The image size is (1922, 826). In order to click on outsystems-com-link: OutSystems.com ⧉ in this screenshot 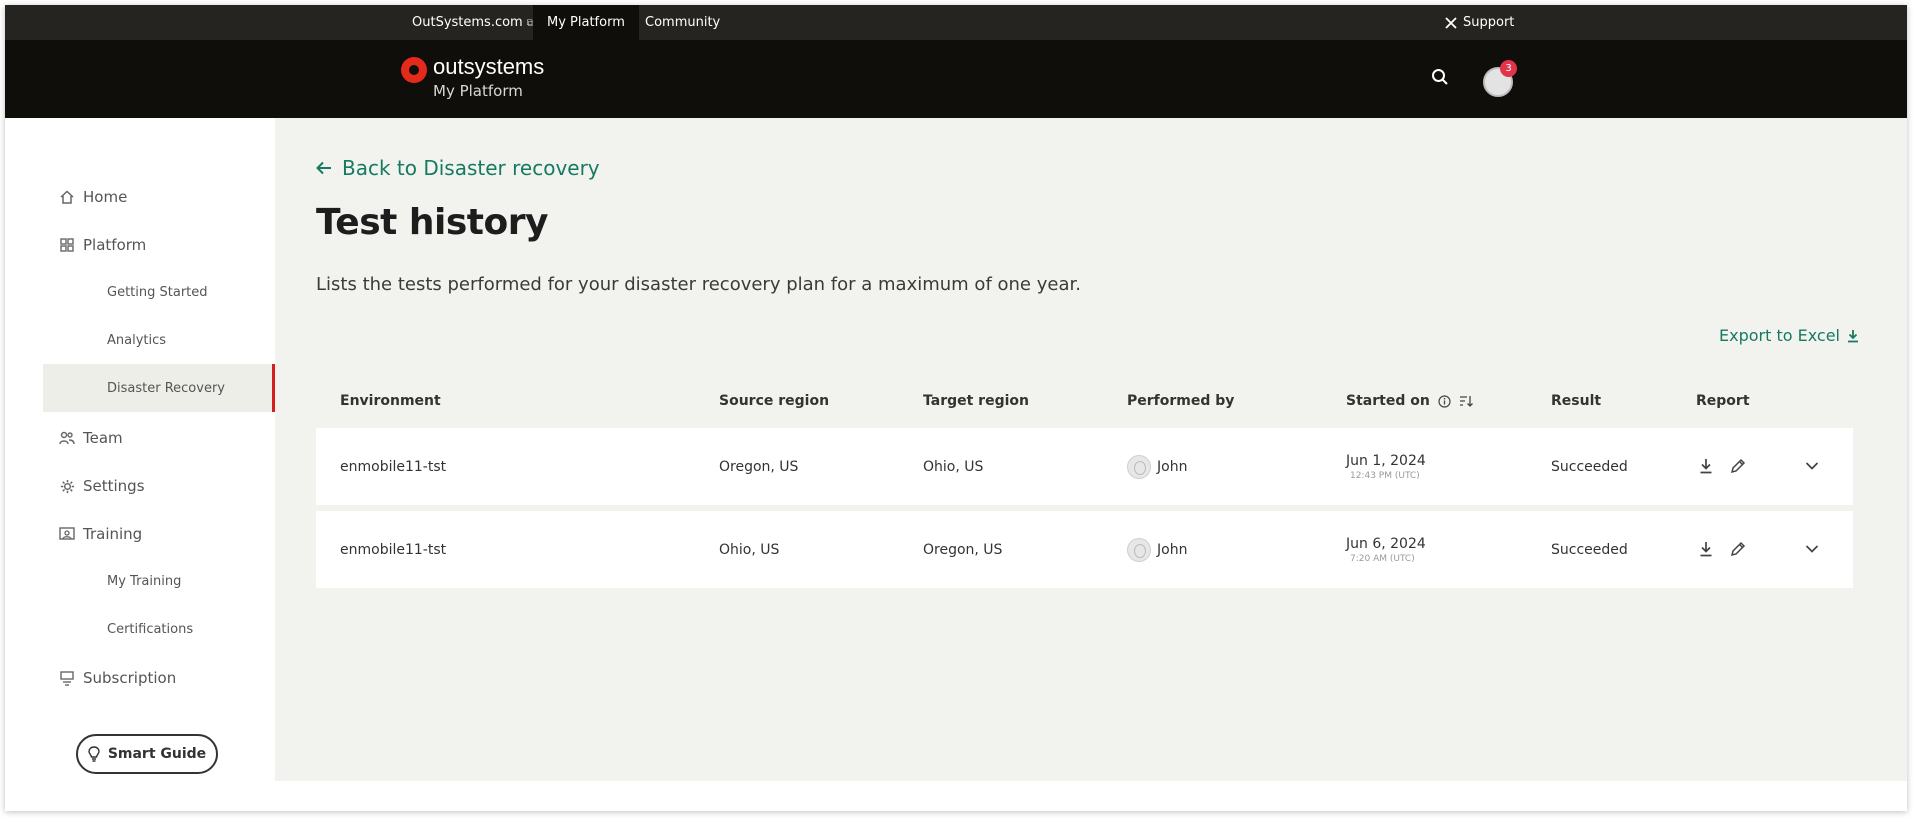, I will do `click(473, 22)`.